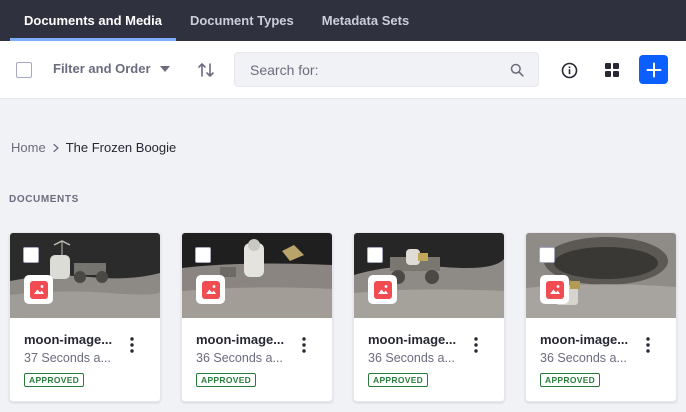 This screenshot has height=412, width=686. Describe the element at coordinates (242, 20) in the screenshot. I see `tab-document-types: Document Types` at that location.